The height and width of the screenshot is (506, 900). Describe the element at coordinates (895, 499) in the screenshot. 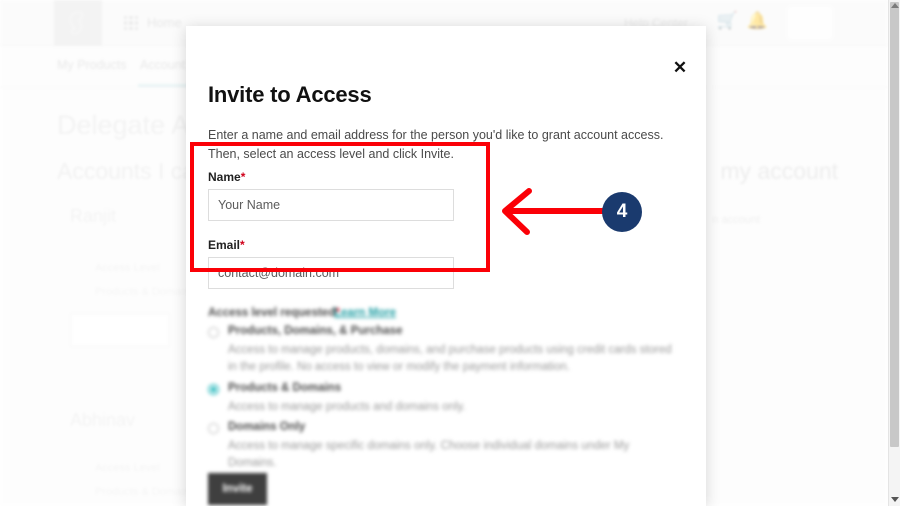

I see `scroll-down-arrow-icon` at that location.